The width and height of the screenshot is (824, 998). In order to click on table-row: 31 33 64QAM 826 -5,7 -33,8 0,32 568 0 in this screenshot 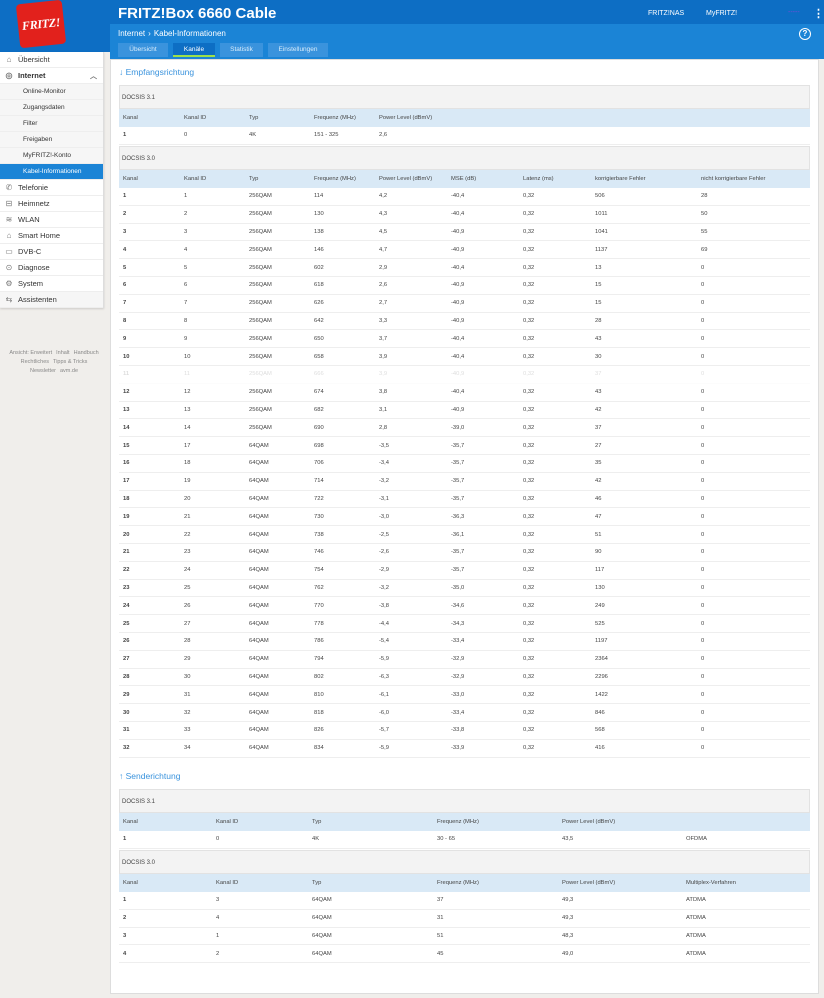, I will do `click(464, 731)`.